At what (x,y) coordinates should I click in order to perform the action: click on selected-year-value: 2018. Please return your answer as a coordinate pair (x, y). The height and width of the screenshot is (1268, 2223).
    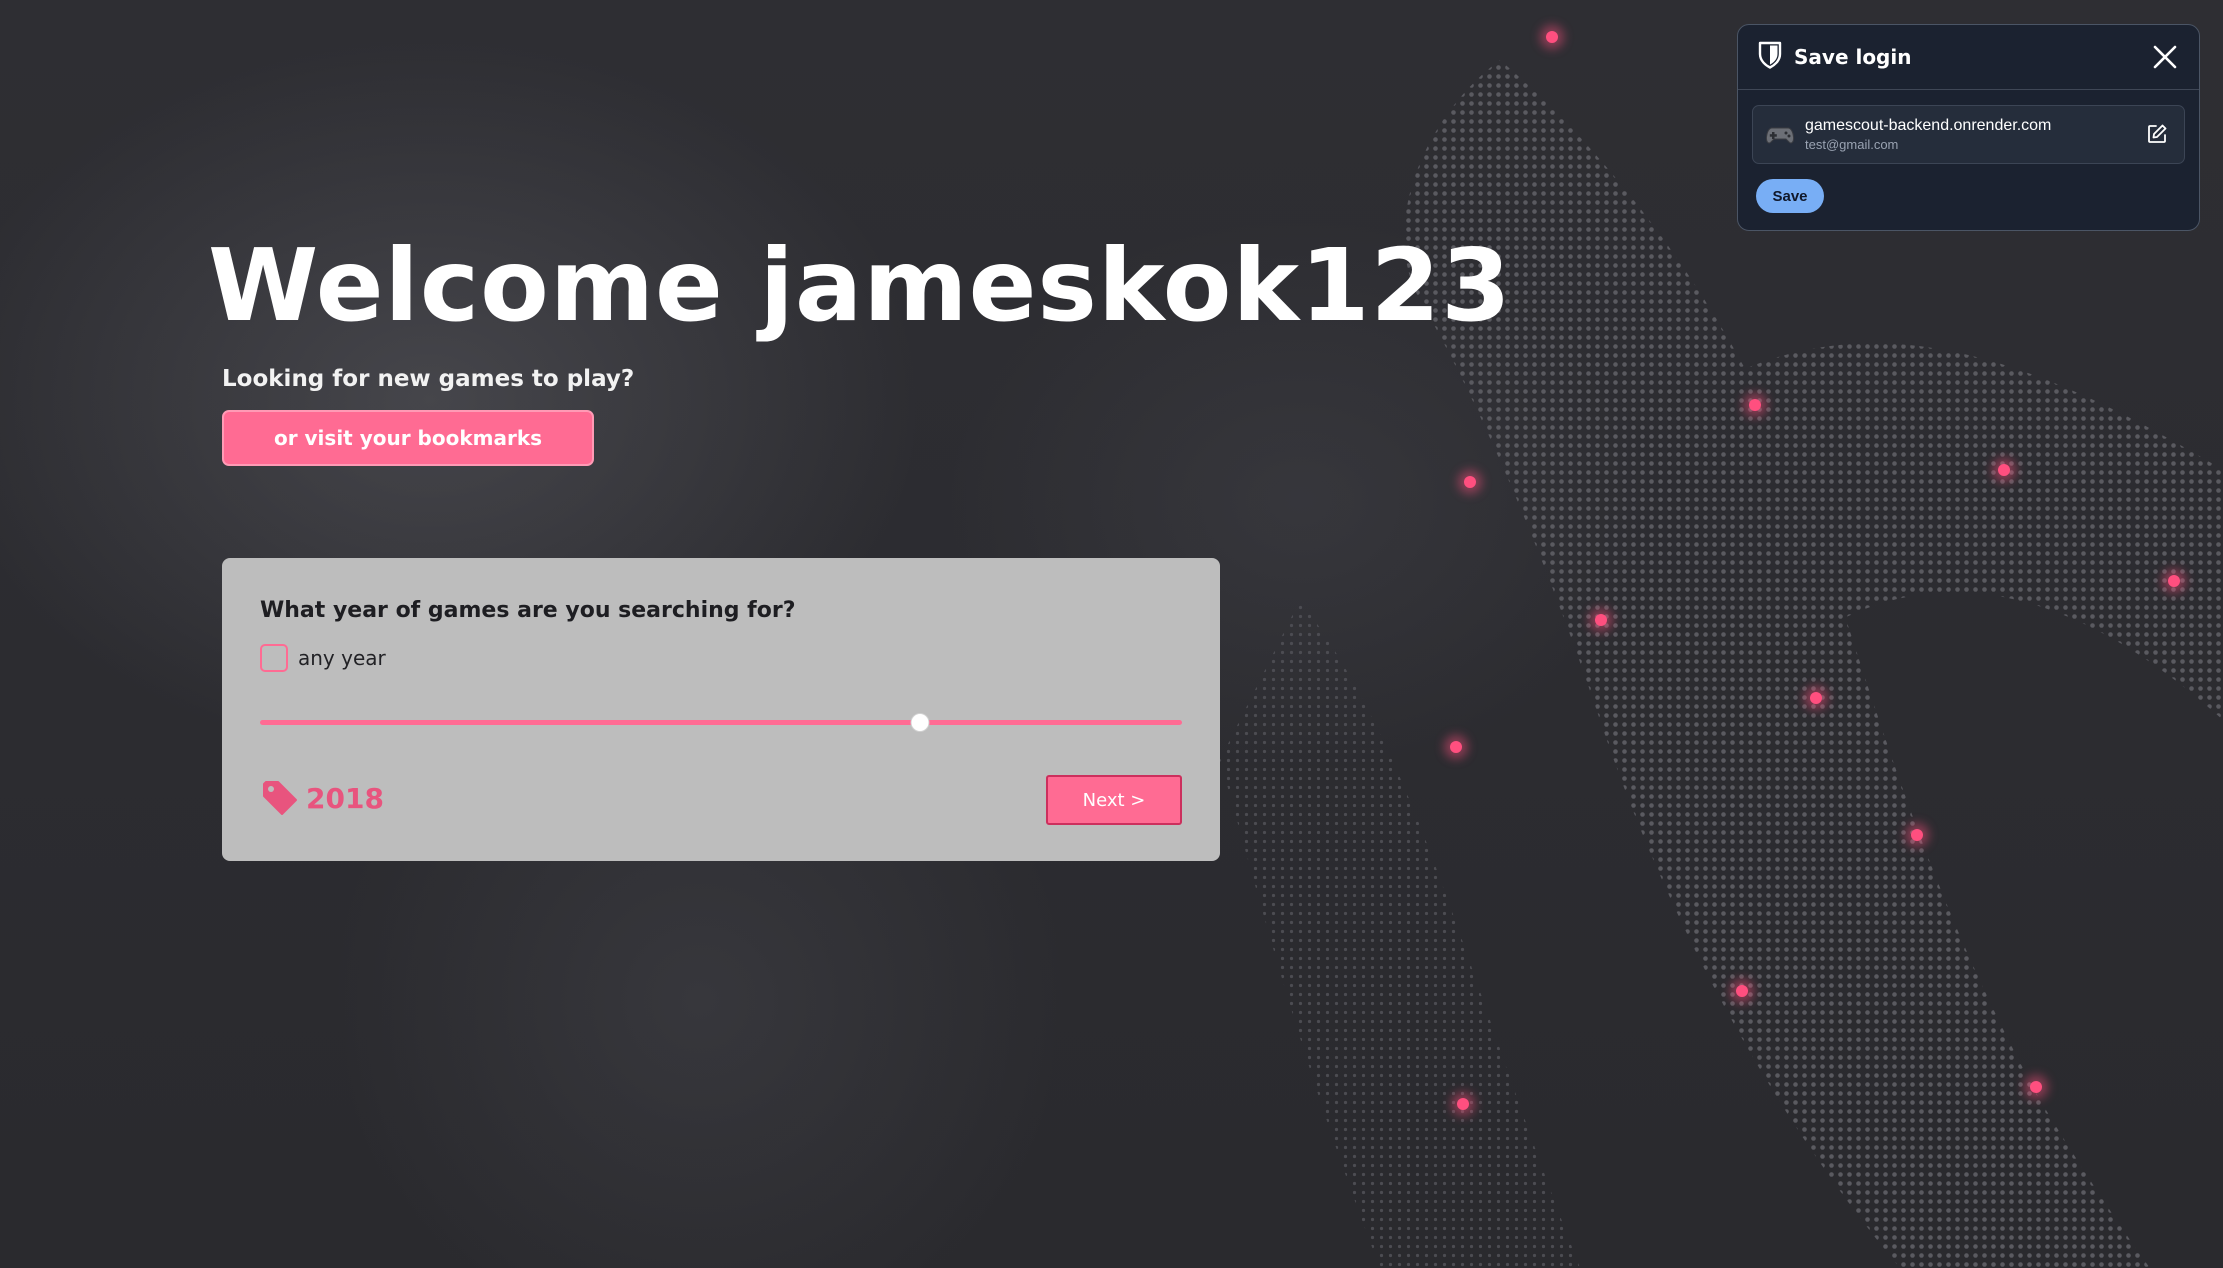
    Looking at the image, I should click on (345, 798).